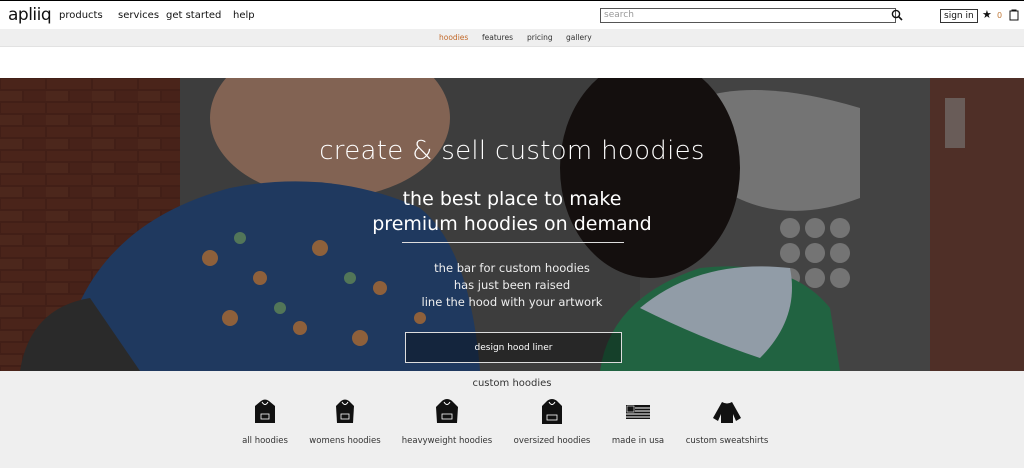  What do you see at coordinates (513, 347) in the screenshot?
I see `design-hood-liner-button: design hood liner` at bounding box center [513, 347].